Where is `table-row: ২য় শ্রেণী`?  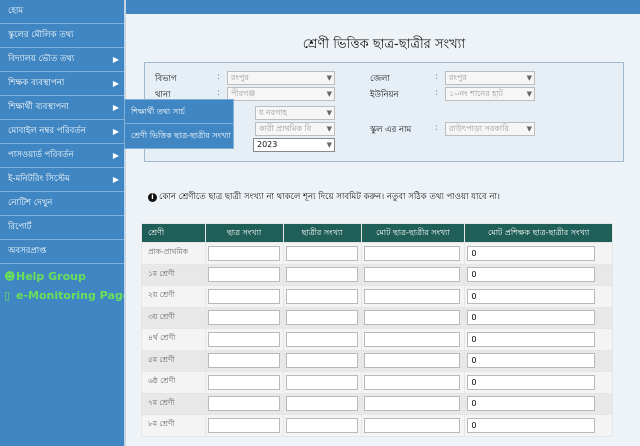
table-row: ২য় শ্রেণী is located at coordinates (377, 296).